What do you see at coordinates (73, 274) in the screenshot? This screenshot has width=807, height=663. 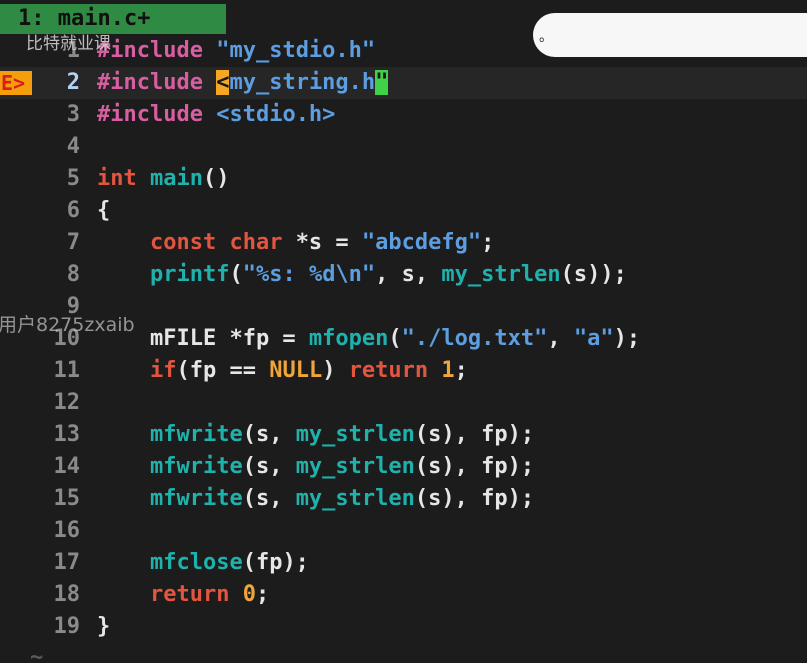 I see `line-number: 8` at bounding box center [73, 274].